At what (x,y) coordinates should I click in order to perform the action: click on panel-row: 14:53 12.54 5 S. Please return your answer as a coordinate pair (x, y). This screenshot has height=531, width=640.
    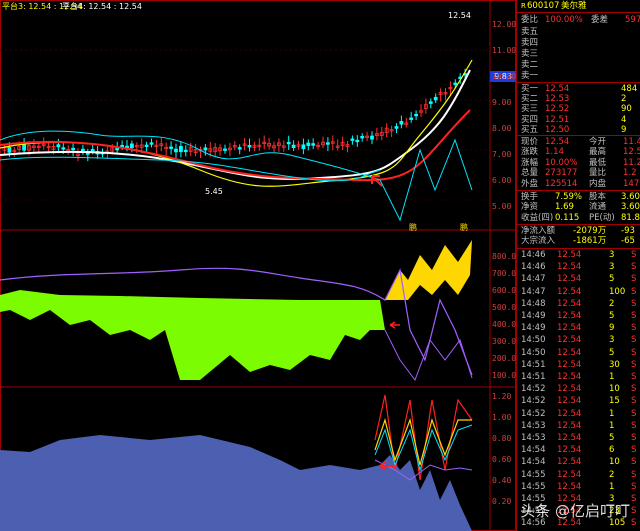
    Looking at the image, I should click on (578, 438).